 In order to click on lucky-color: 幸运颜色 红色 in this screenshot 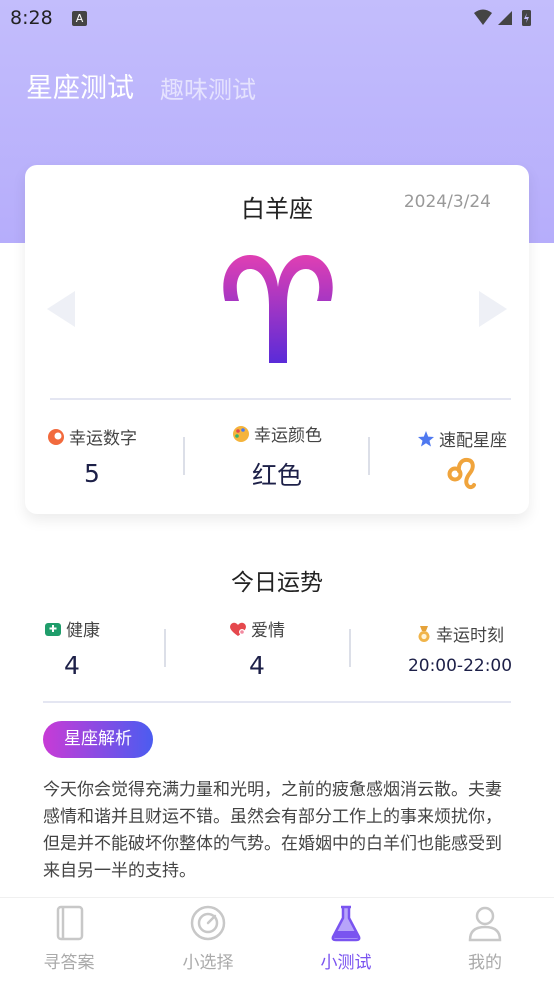, I will do `click(277, 456)`.